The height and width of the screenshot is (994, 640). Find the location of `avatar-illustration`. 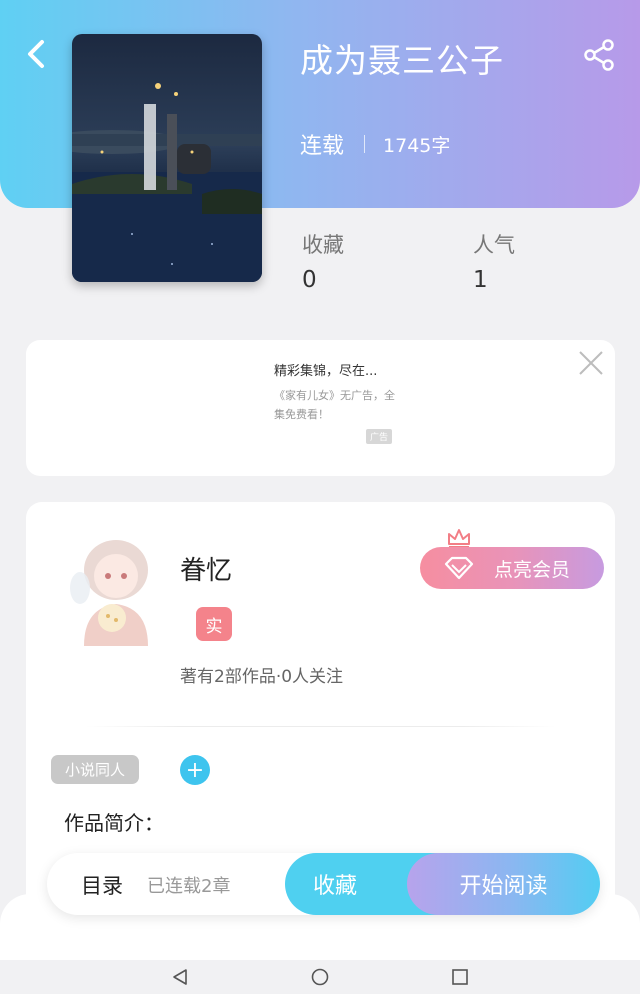

avatar-illustration is located at coordinates (110, 588).